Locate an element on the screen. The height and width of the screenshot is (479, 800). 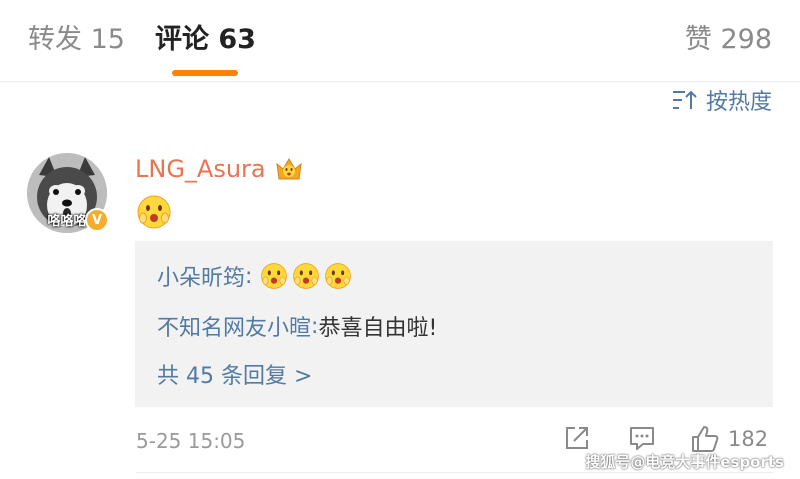
reply-username: 小朵昕筠 is located at coordinates (201, 276).